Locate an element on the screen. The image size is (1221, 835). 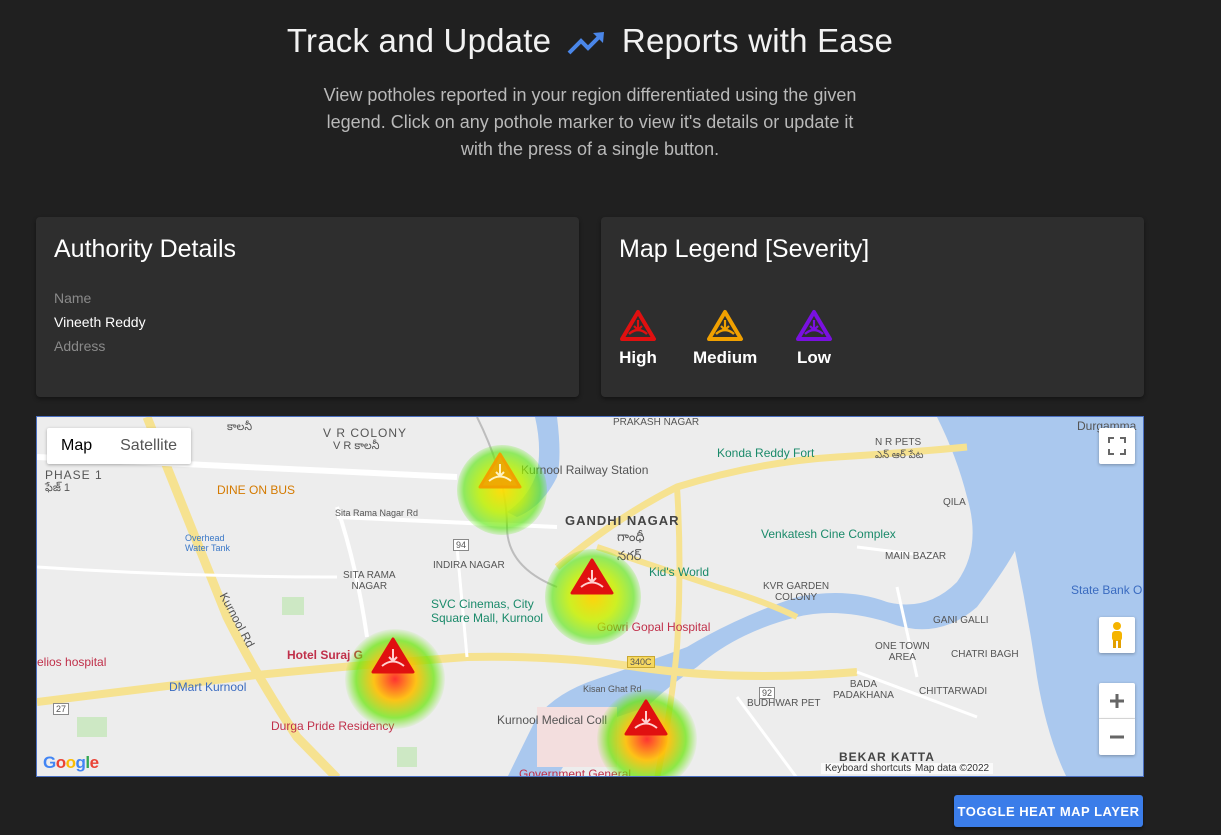
map-type-satellite-button: Satellite is located at coordinates (148, 446).